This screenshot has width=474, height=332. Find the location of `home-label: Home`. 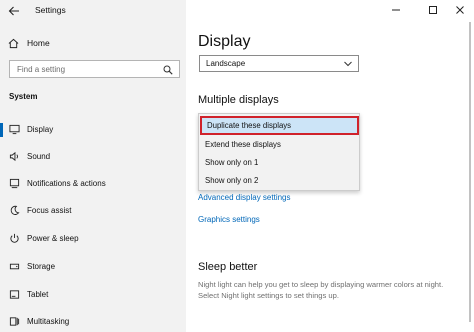

home-label: Home is located at coordinates (38, 43).